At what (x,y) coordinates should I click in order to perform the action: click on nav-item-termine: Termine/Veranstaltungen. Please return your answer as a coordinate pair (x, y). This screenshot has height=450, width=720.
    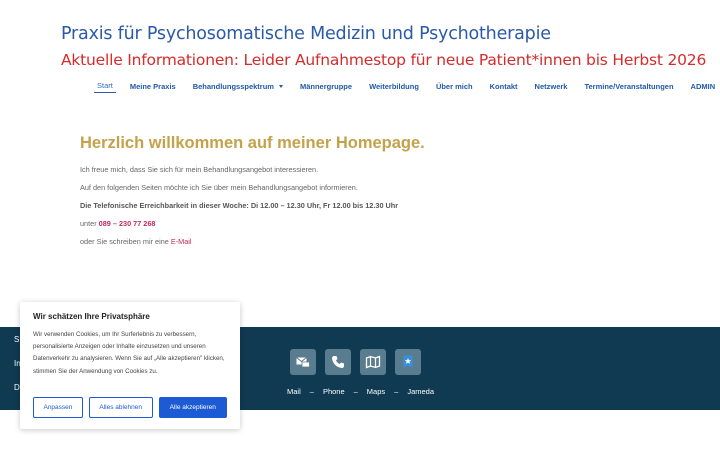
    Looking at the image, I should click on (628, 86).